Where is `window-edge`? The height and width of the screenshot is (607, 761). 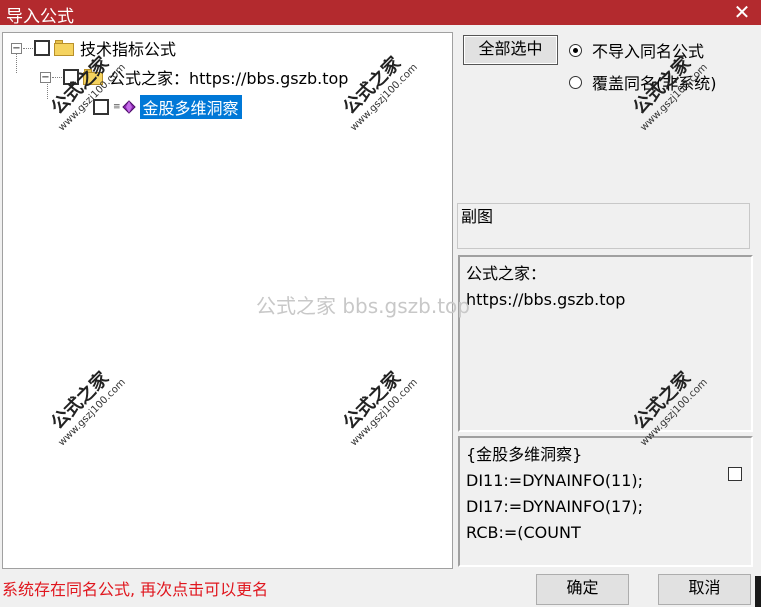
window-edge is located at coordinates (758, 591).